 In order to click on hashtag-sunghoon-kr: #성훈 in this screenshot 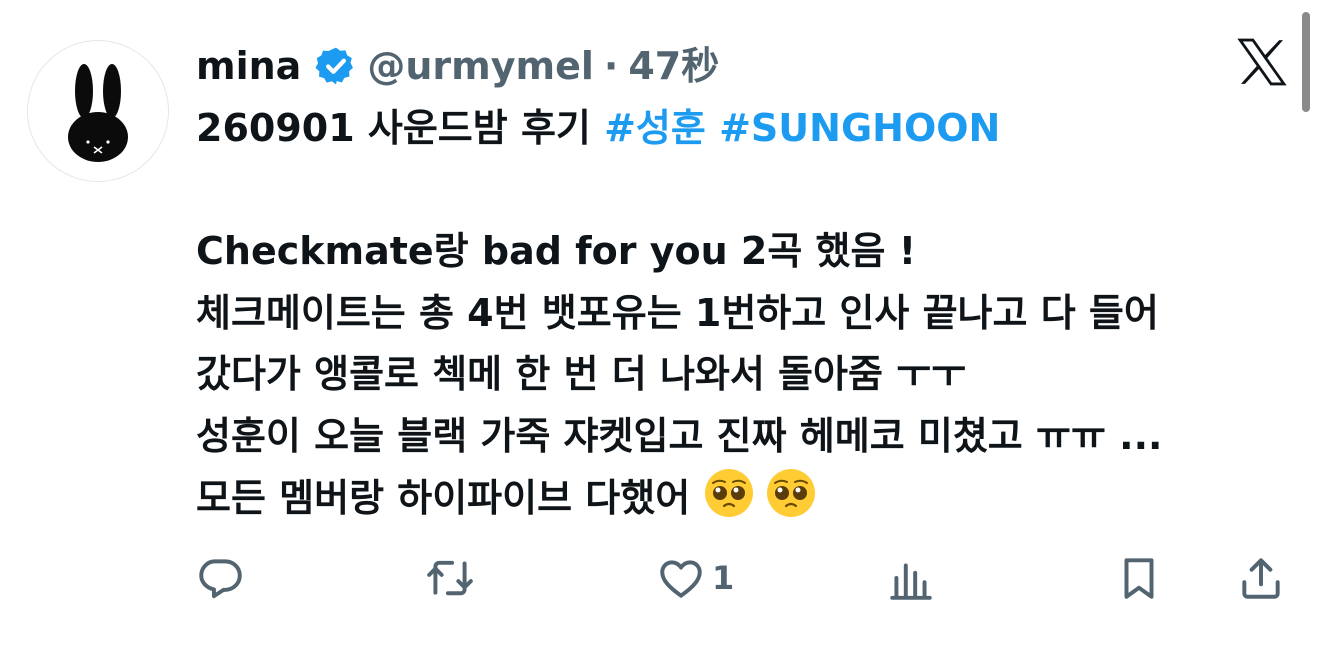, I will do `click(655, 128)`.